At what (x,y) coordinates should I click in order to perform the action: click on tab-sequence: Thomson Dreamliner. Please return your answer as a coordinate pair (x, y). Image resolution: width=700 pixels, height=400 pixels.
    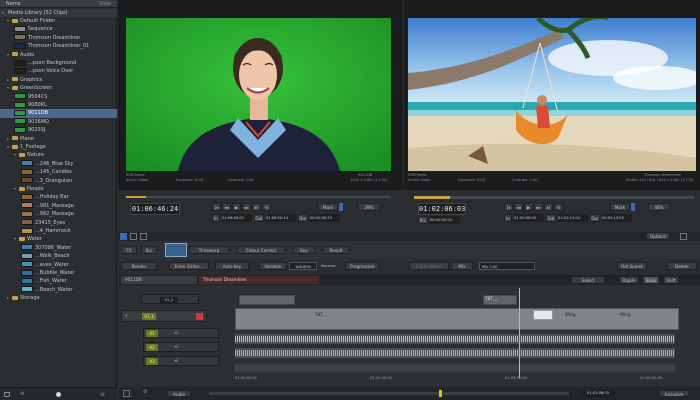
    Looking at the image, I should click on (259, 280).